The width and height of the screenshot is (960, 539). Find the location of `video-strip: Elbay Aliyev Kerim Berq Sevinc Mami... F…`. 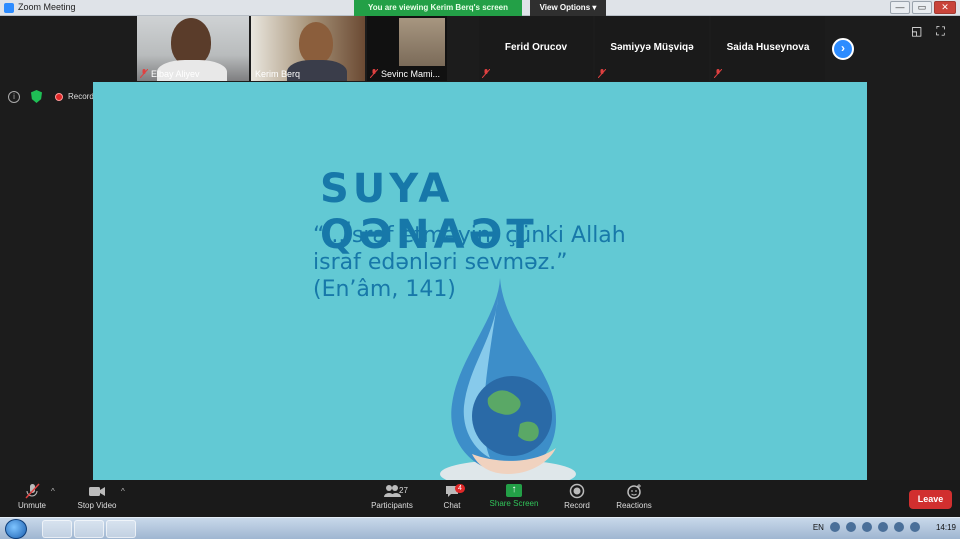

video-strip: Elbay Aliyev Kerim Berq Sevinc Mami... F… is located at coordinates (548, 49).